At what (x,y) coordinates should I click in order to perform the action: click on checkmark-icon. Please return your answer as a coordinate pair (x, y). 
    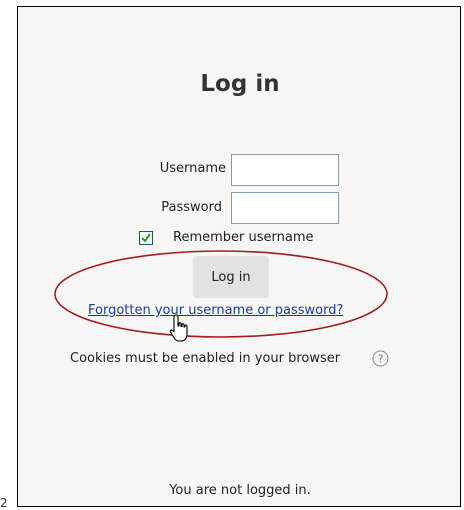
    Looking at the image, I should click on (146, 238).